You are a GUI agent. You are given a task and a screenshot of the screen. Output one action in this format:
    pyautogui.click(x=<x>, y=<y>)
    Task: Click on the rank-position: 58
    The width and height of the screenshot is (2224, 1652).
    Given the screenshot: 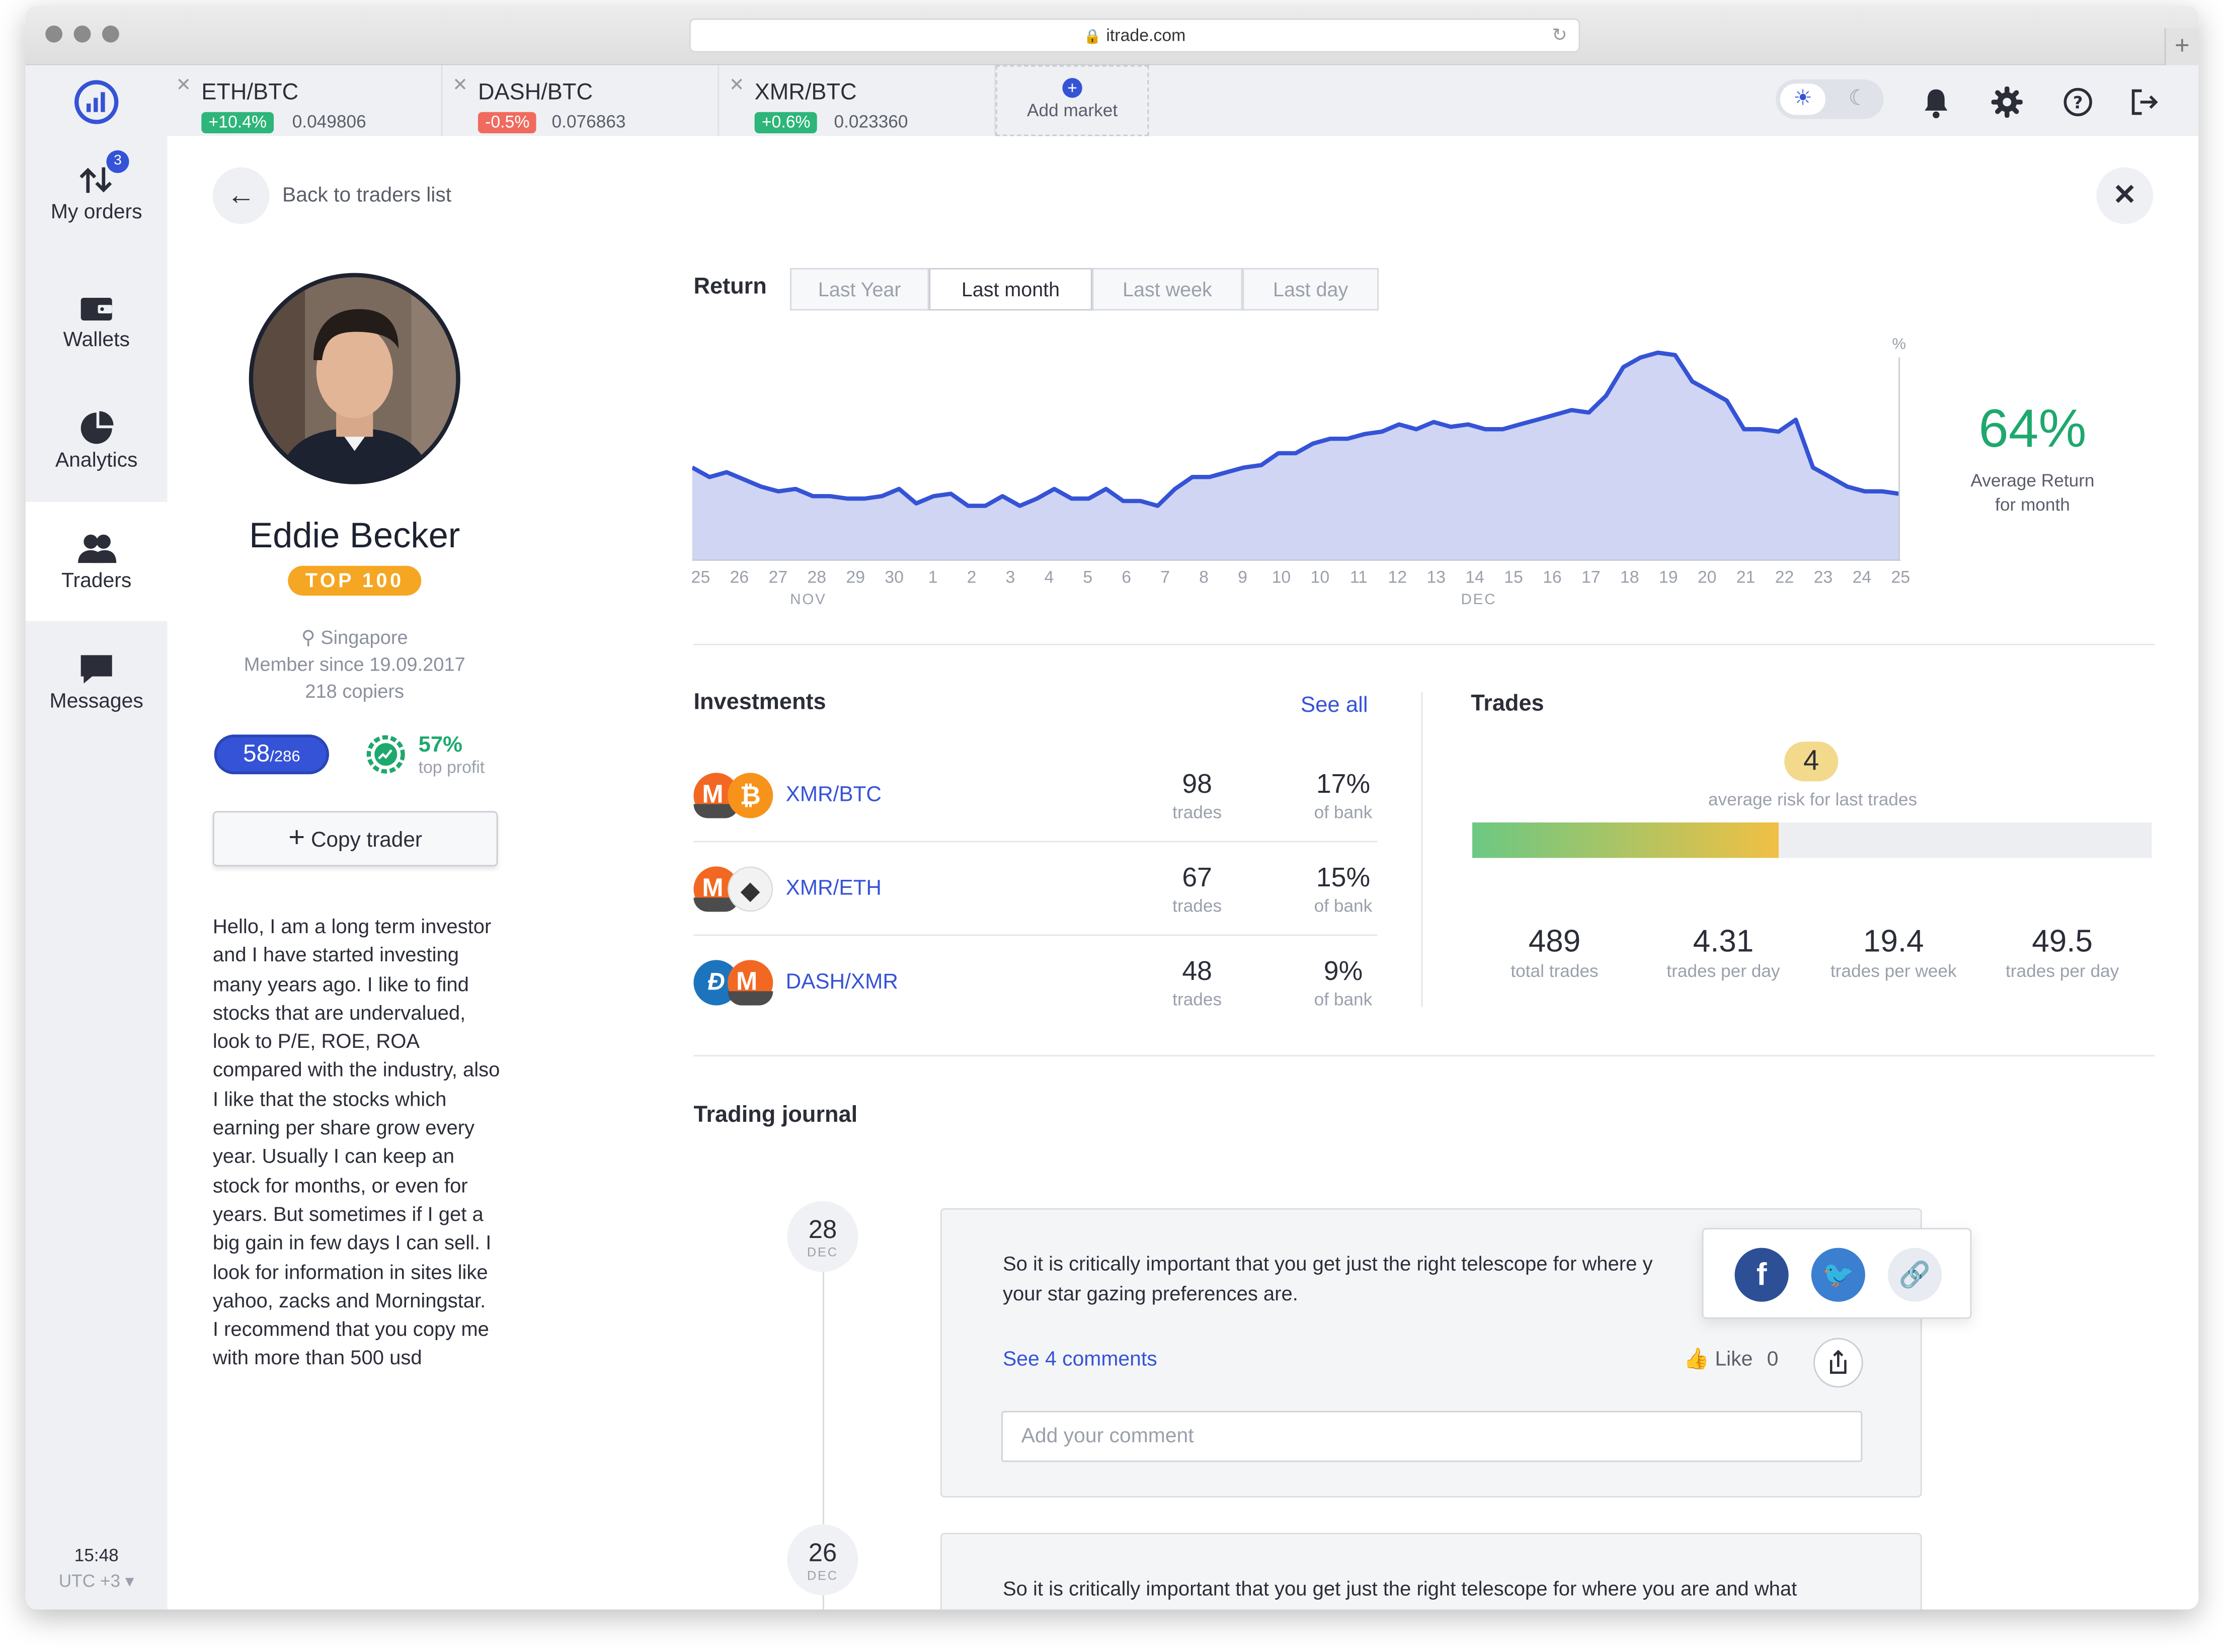 What is the action you would take?
    pyautogui.click(x=256, y=754)
    